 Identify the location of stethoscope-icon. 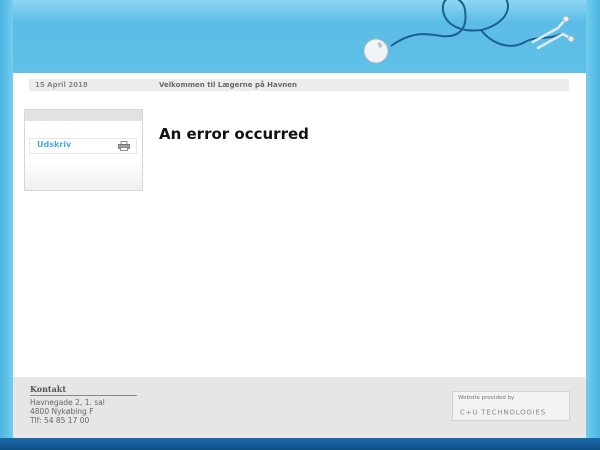
(553, 32).